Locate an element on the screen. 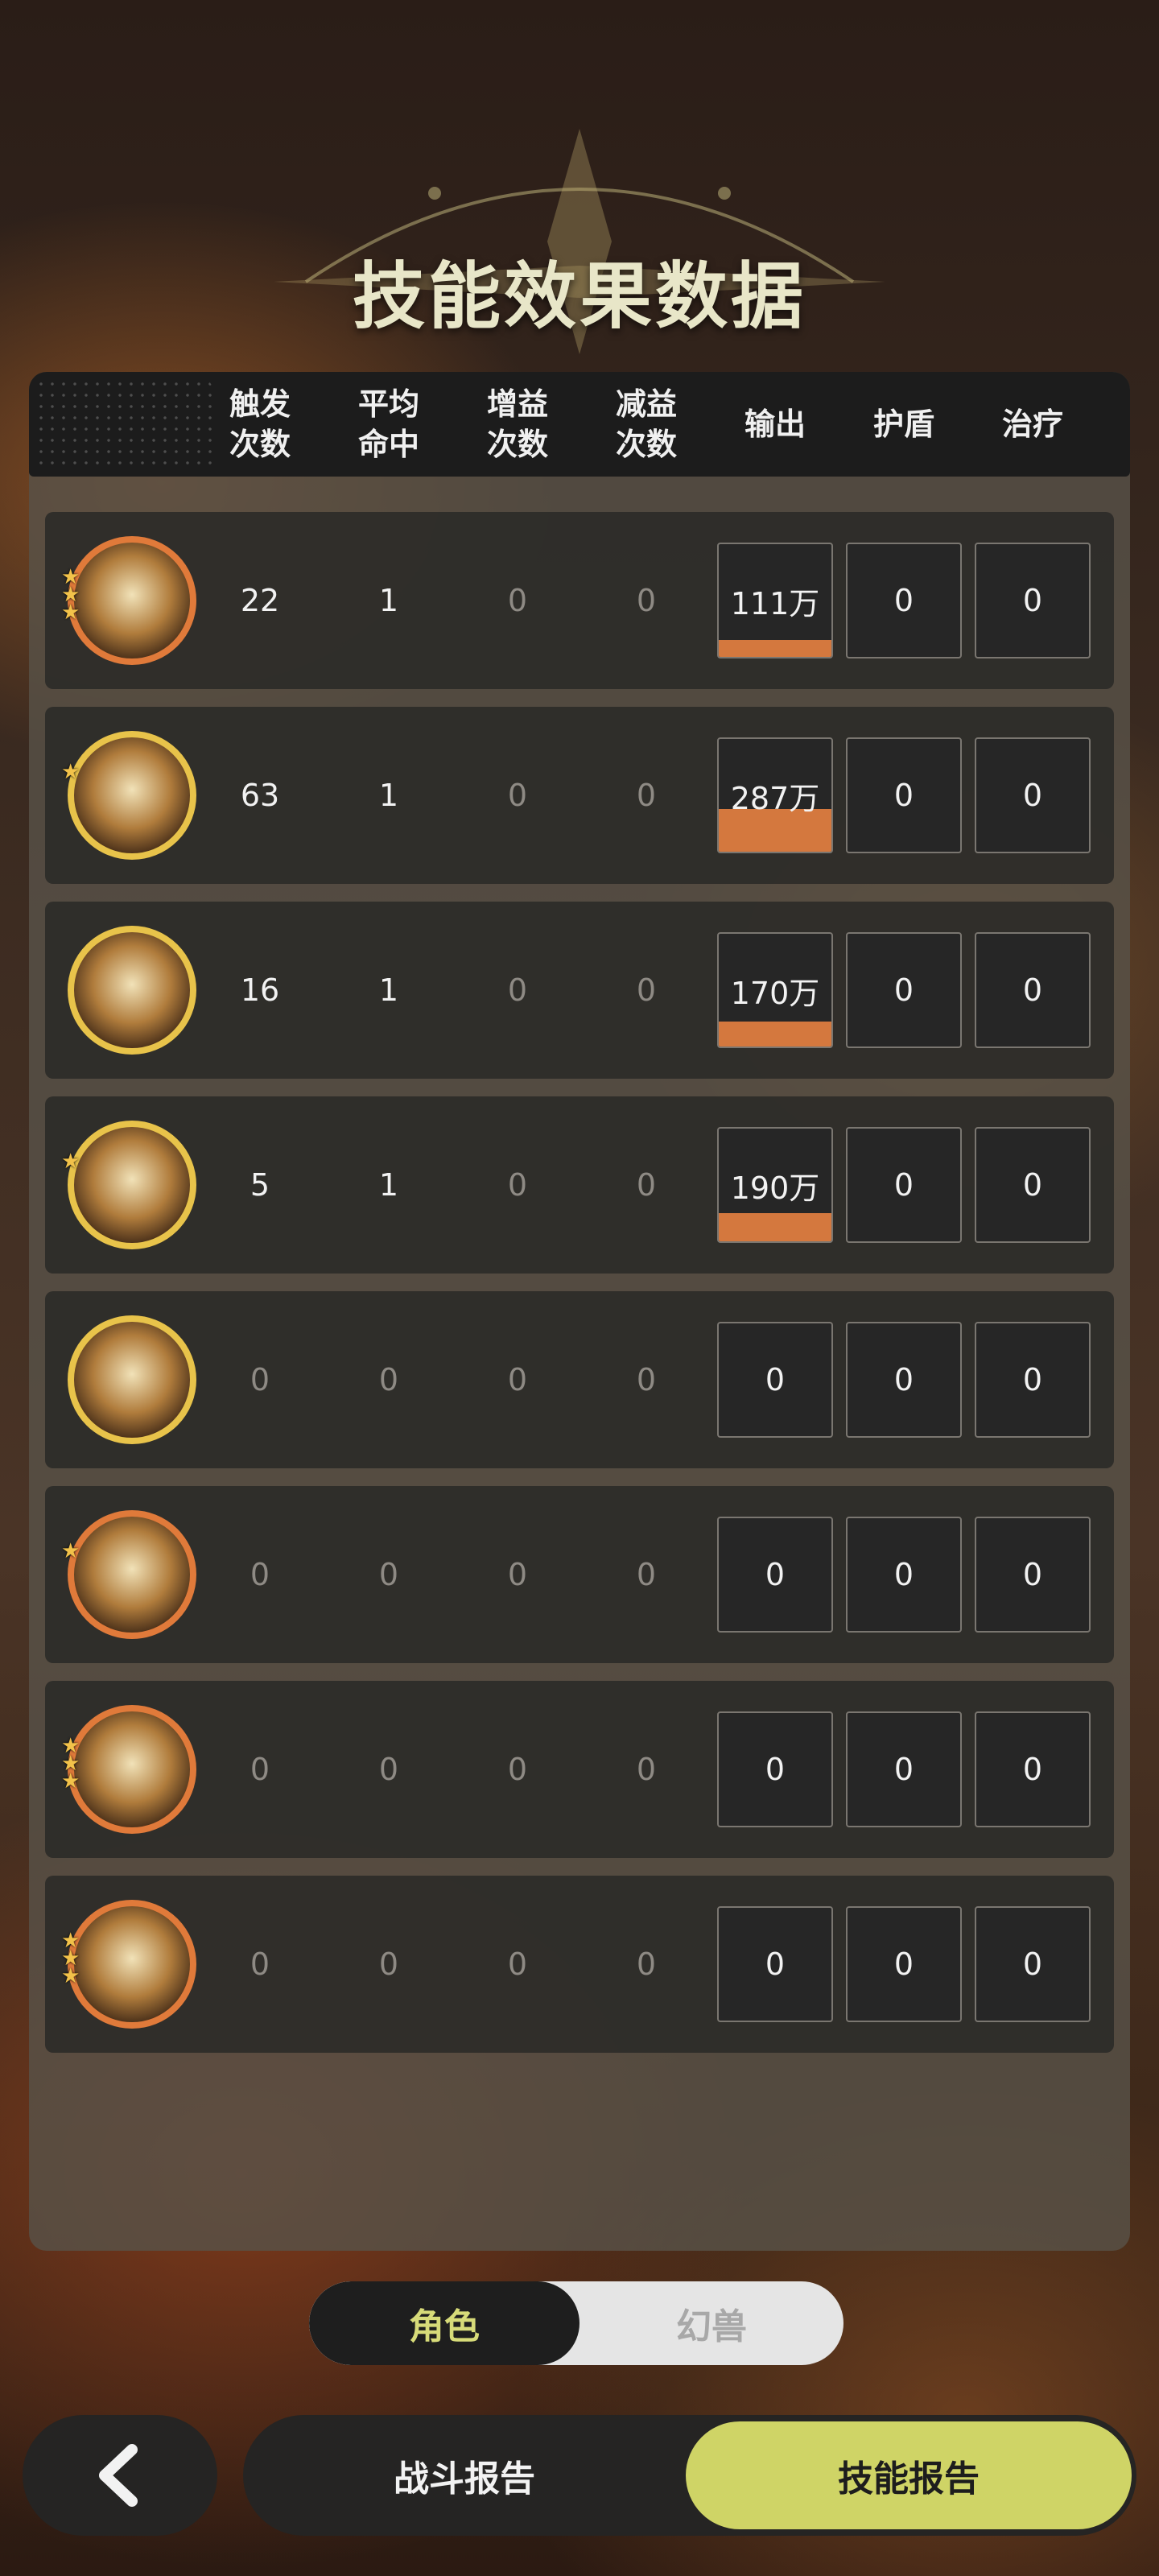  page-title: 技能效果数据 is located at coordinates (579, 296).